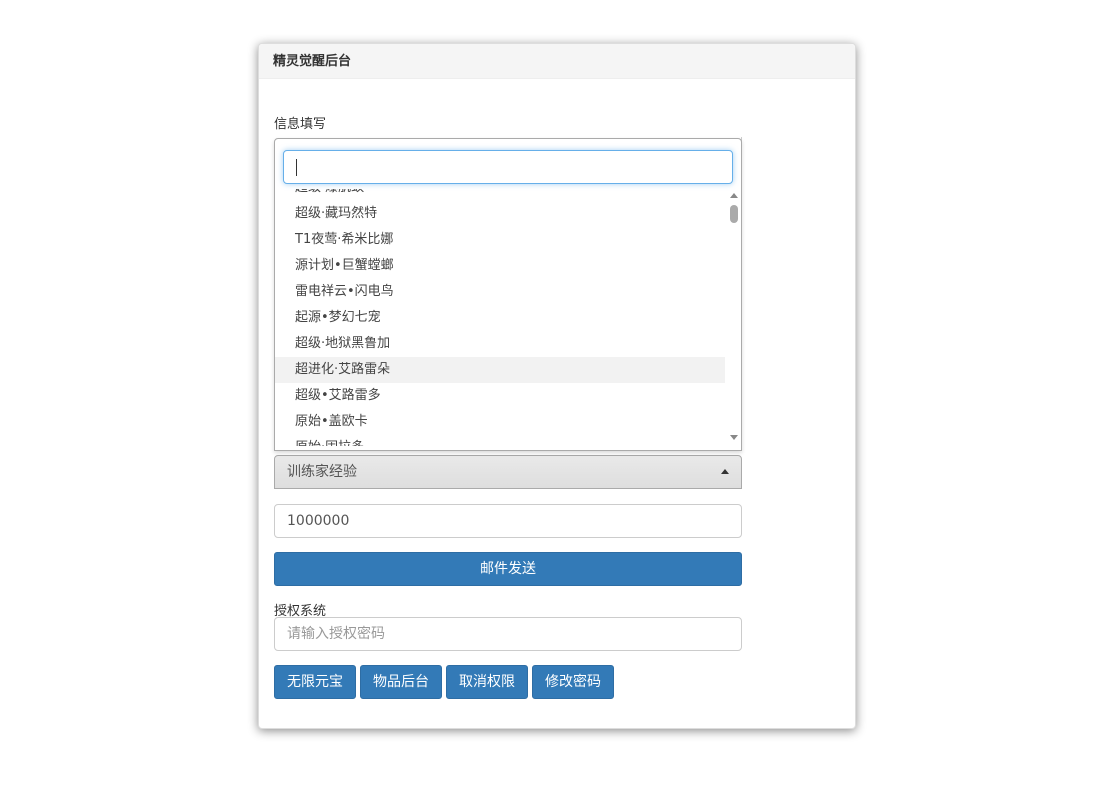  I want to click on revoke-permission-button: 取消权限, so click(487, 682).